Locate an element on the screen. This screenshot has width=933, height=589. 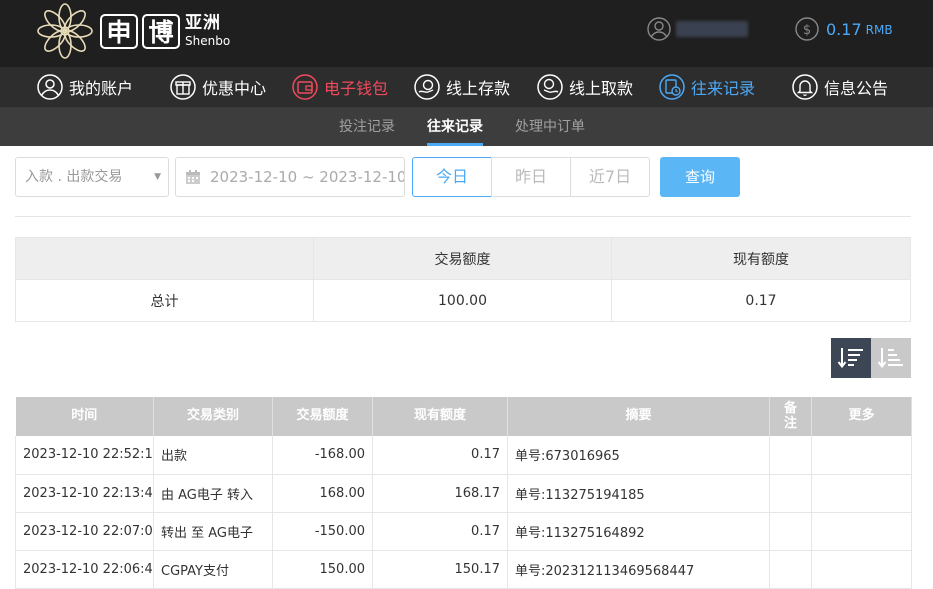
brand-logo: 申 博 亚洲 Shenbo is located at coordinates (132, 31).